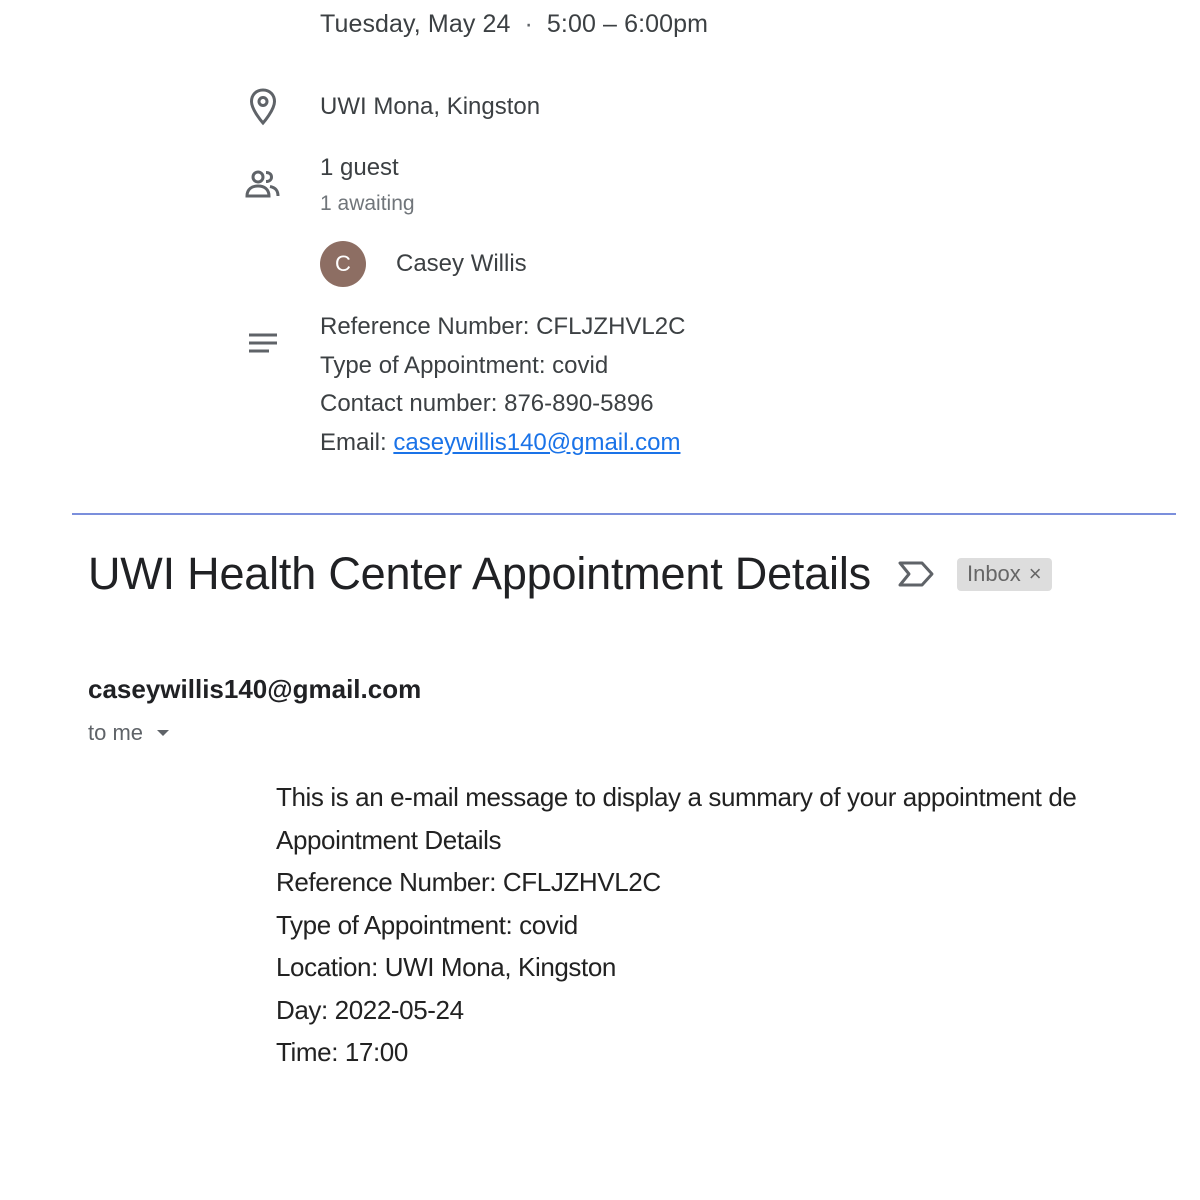 This screenshot has height=1200, width=1200. I want to click on event-time: 5:00 – 6:00pm, so click(627, 24).